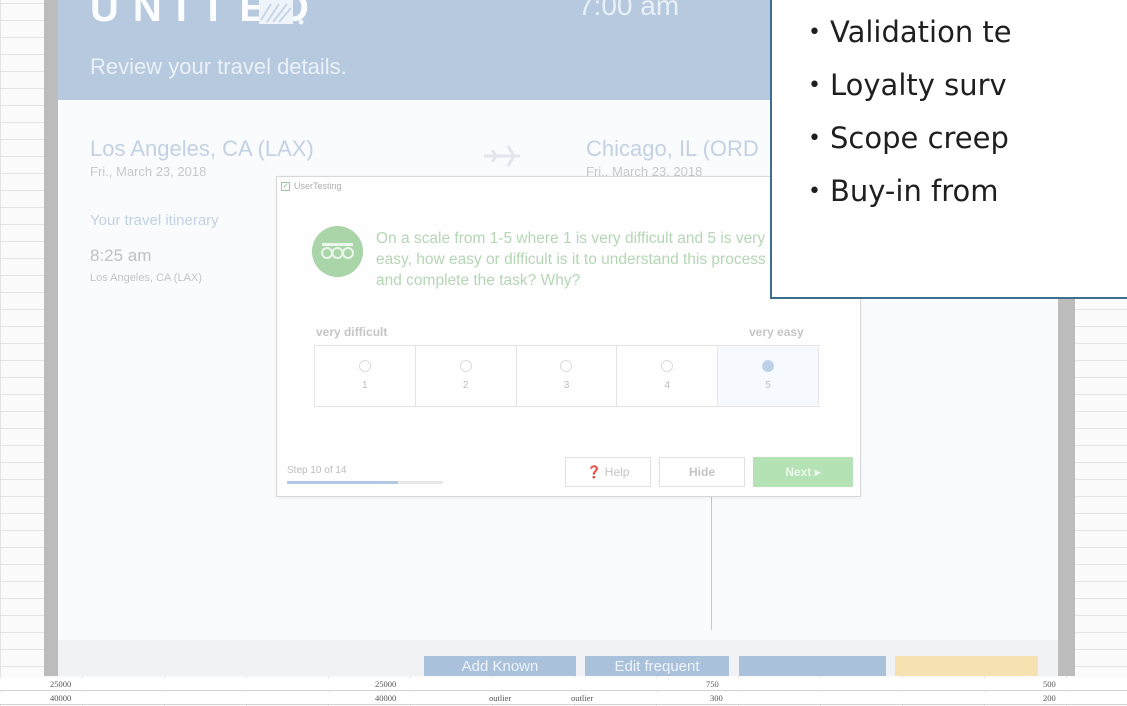 The width and height of the screenshot is (1127, 706). What do you see at coordinates (702, 472) in the screenshot?
I see `hide-button: Hide` at bounding box center [702, 472].